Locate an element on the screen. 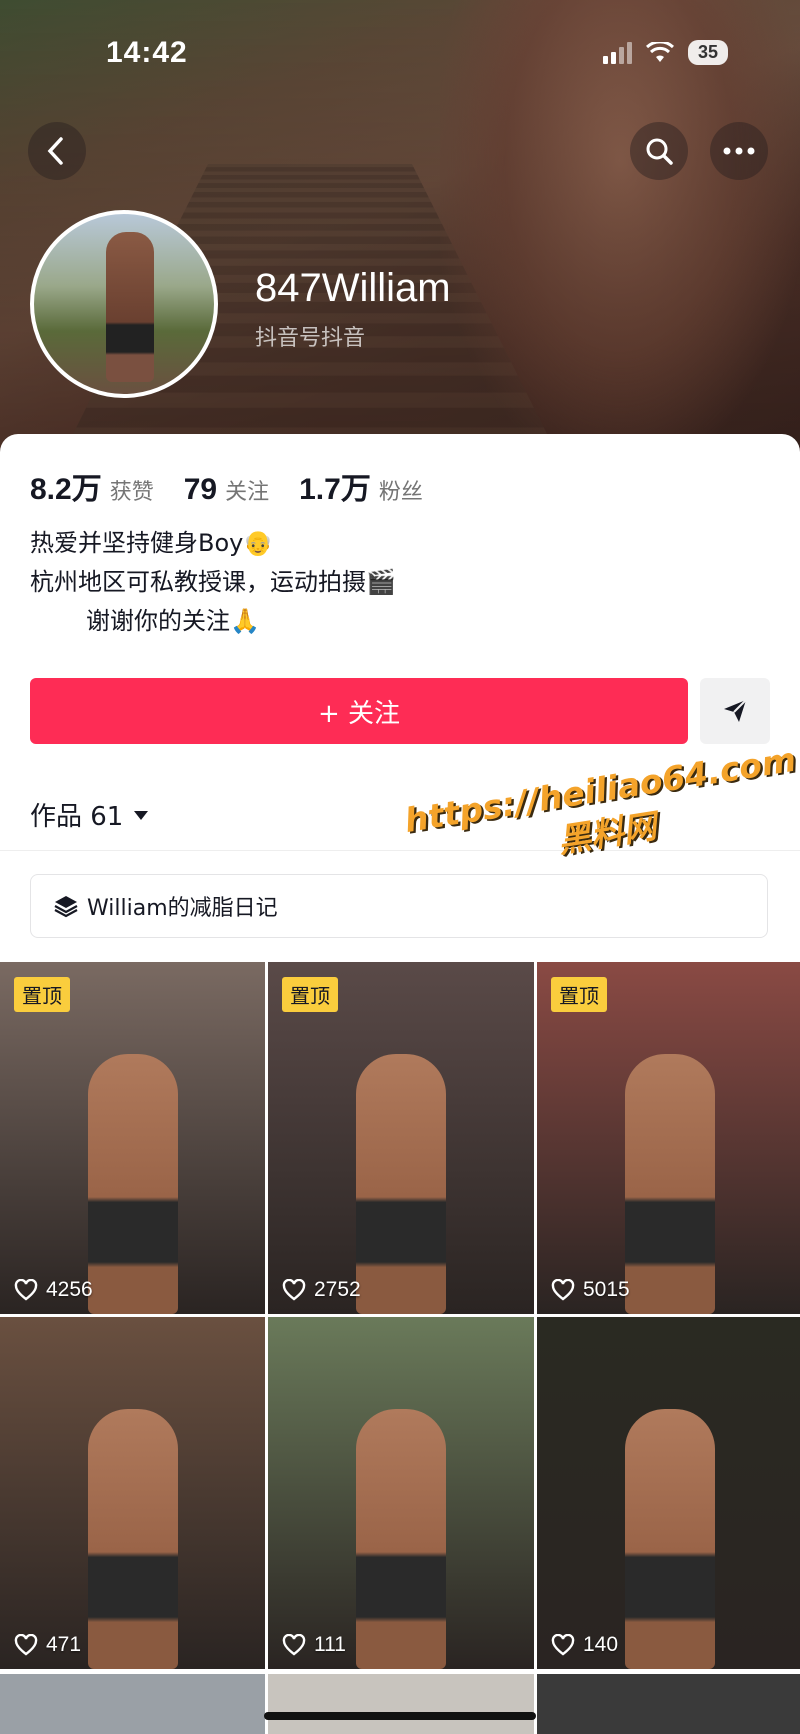 This screenshot has height=1734, width=800. chevron-left-icon is located at coordinates (55, 151).